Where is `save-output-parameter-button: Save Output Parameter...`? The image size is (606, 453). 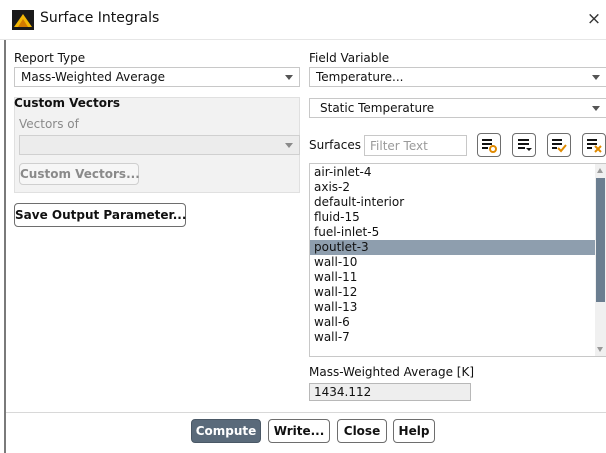 save-output-parameter-button: Save Output Parameter... is located at coordinates (100, 215).